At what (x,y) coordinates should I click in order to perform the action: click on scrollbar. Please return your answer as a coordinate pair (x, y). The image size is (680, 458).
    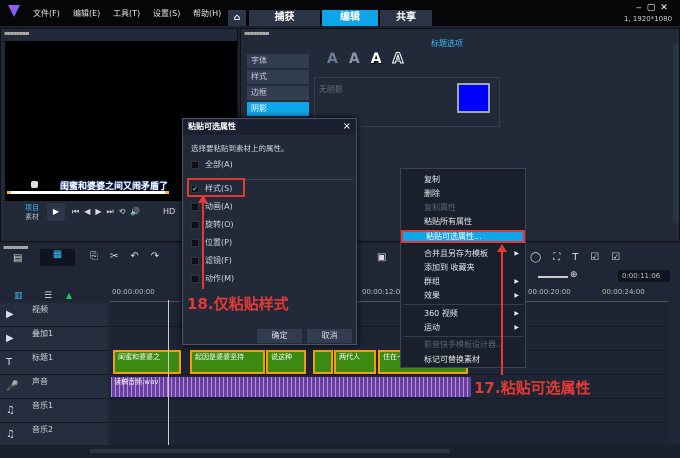
    Looking at the image, I should click on (676, 133).